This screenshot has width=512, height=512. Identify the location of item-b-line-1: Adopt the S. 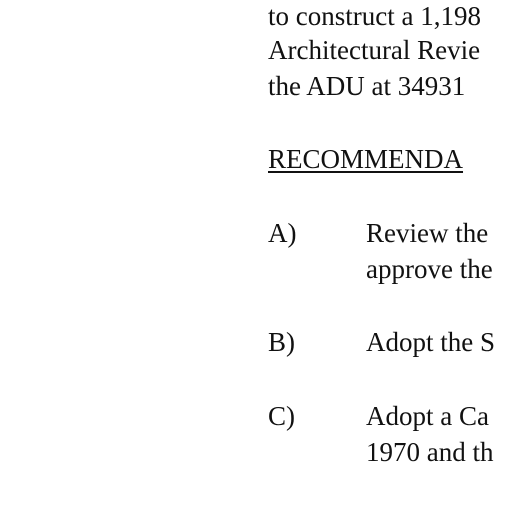
(431, 342).